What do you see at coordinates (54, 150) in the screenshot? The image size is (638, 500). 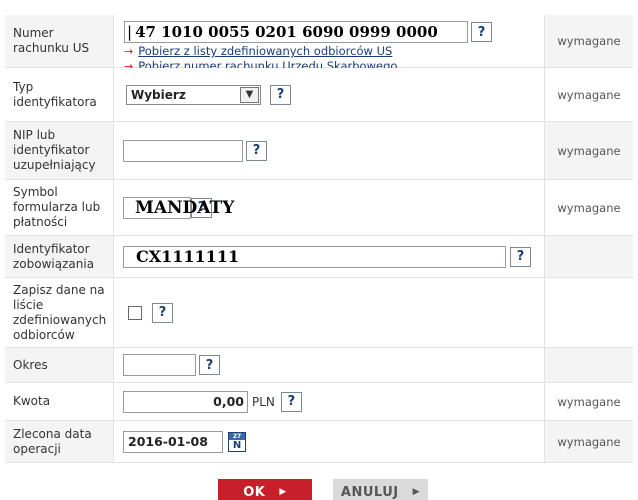 I see `nip-label: NIP lub identyfikator uzupełniający` at bounding box center [54, 150].